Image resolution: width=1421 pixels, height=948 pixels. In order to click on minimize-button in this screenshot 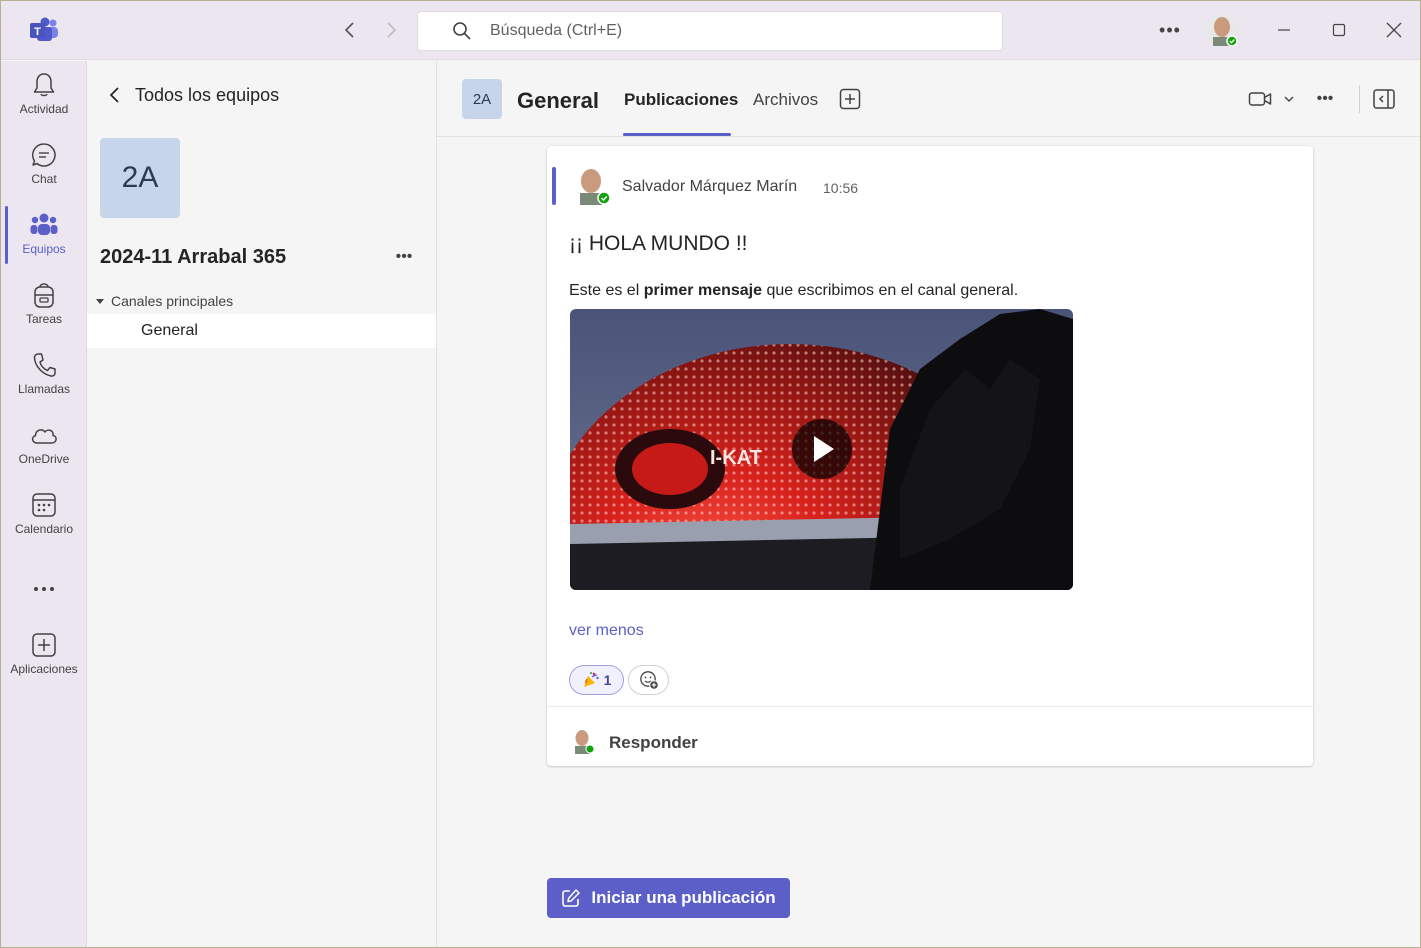, I will do `click(1284, 30)`.